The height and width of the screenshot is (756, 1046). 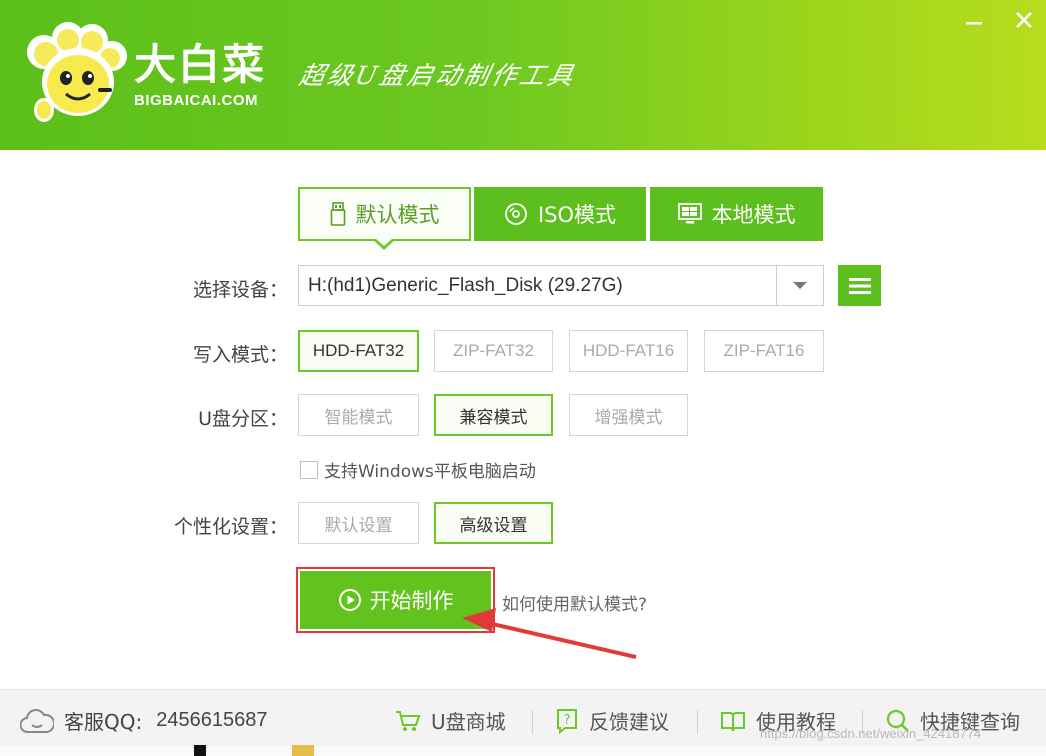 I want to click on personalize-label: 个性化设置：, so click(x=230, y=527).